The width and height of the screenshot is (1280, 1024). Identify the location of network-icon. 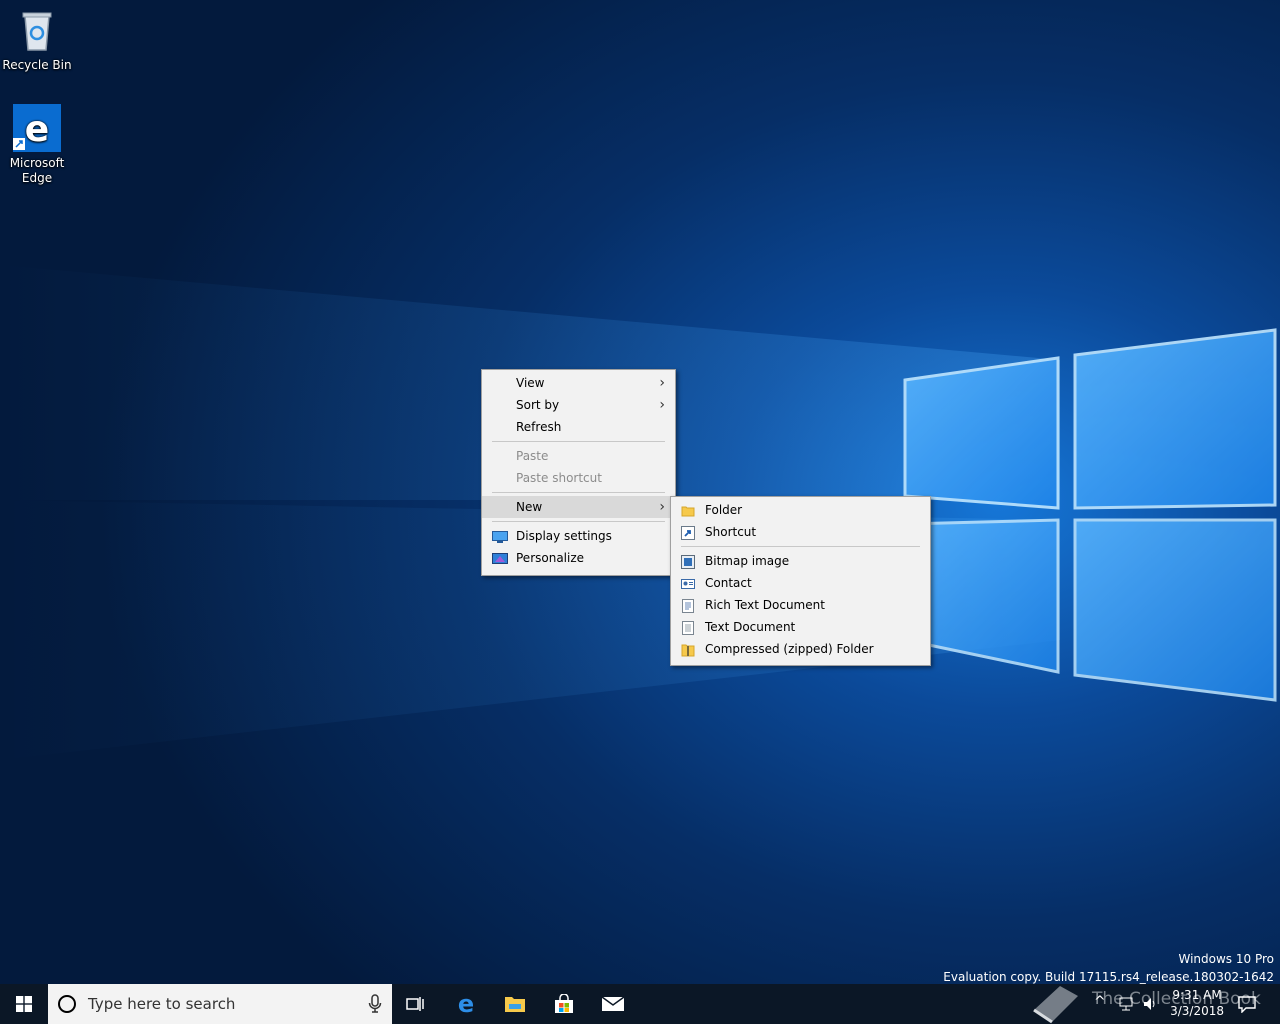
(1126, 1004).